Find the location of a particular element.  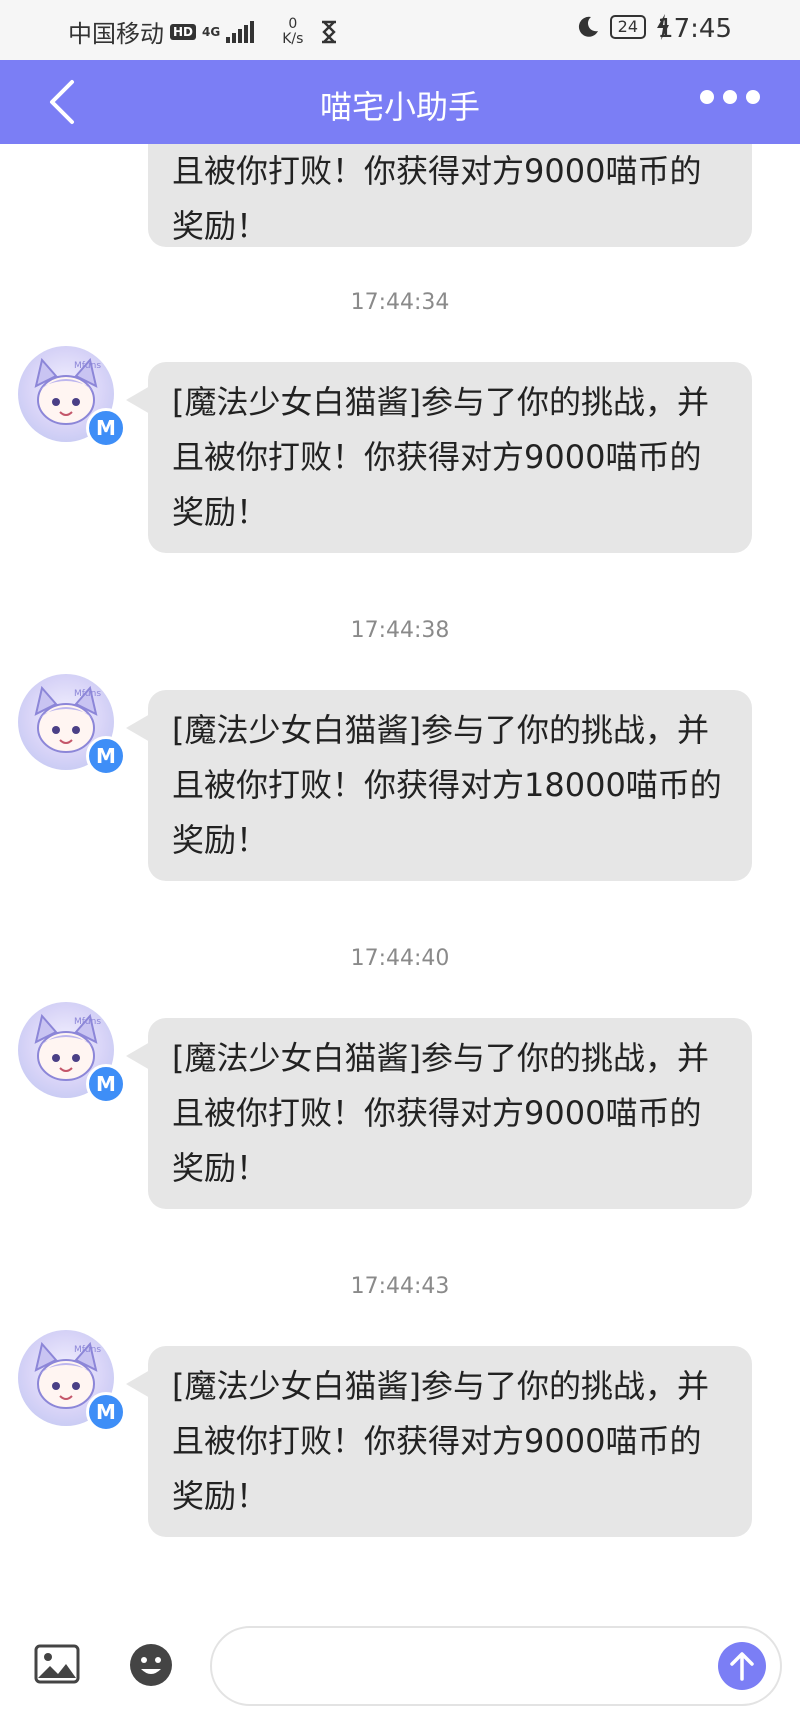

emoji-icon is located at coordinates (151, 1665).